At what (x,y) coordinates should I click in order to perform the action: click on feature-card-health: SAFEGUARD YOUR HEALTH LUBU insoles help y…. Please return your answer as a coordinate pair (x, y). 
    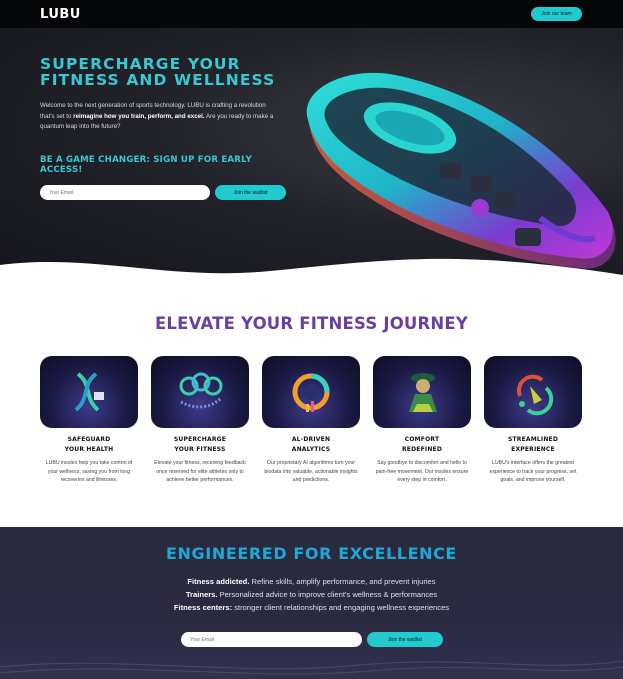
    Looking at the image, I should click on (89, 420).